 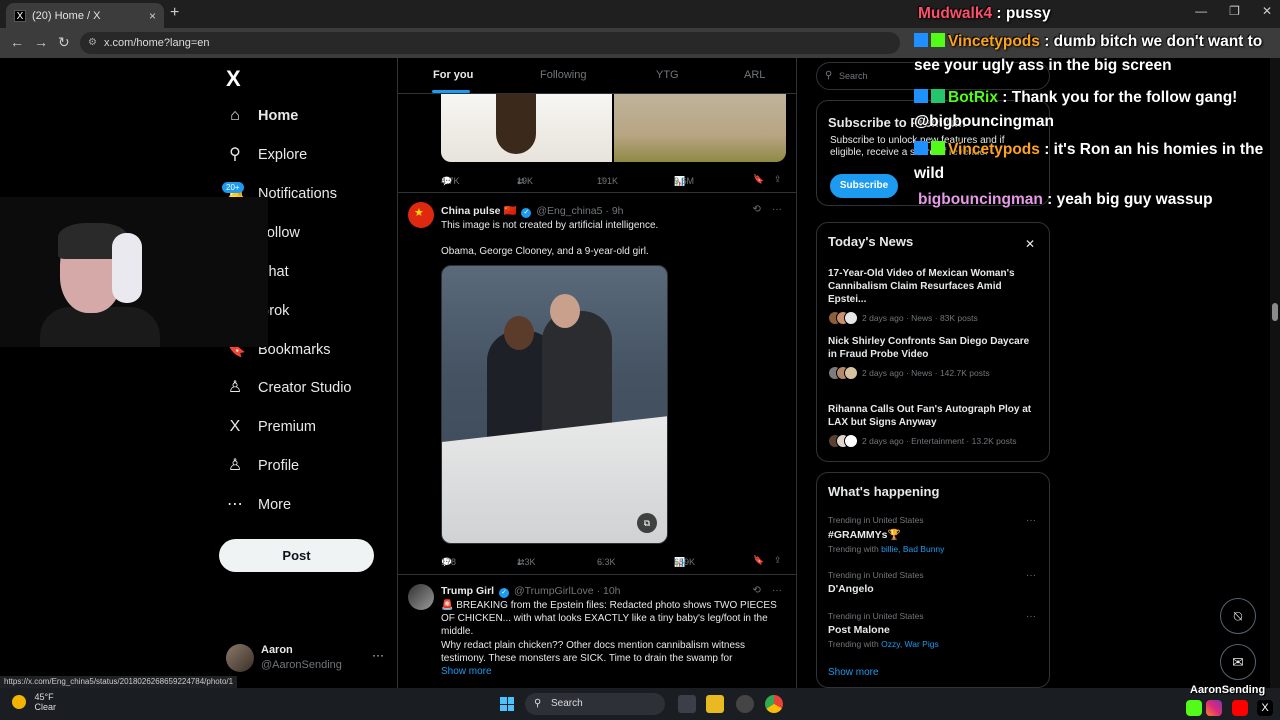 What do you see at coordinates (843, 373) in the screenshot?
I see `news-avatars` at bounding box center [843, 373].